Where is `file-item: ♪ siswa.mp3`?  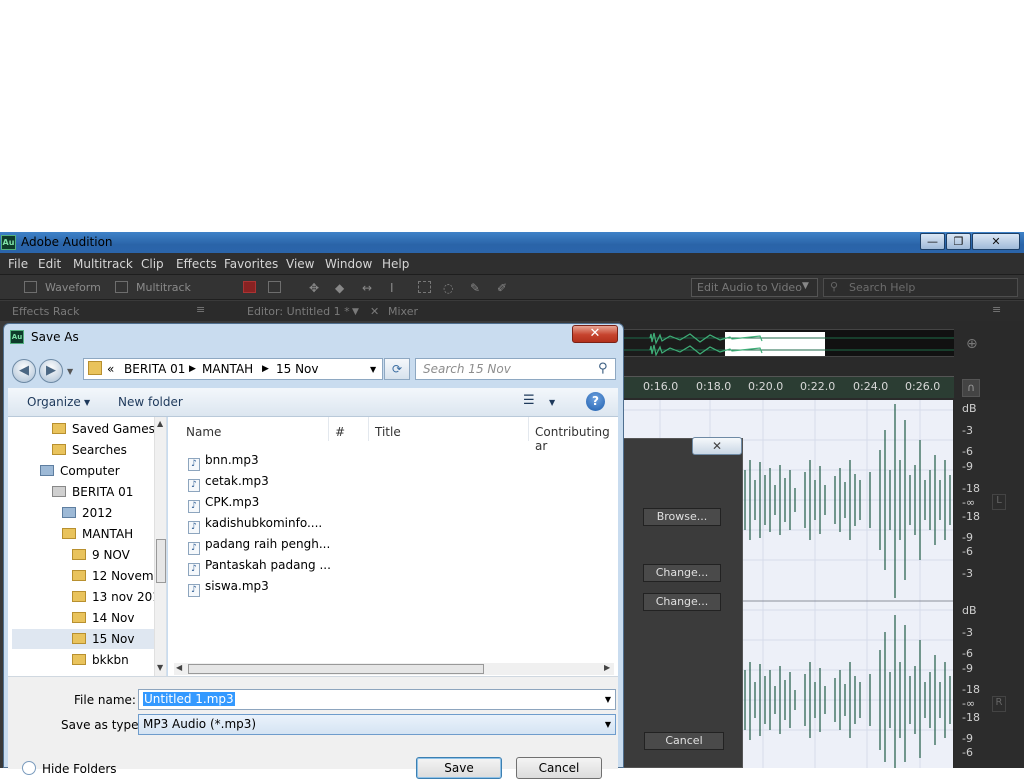
file-item: ♪ siswa.mp3 is located at coordinates (228, 586).